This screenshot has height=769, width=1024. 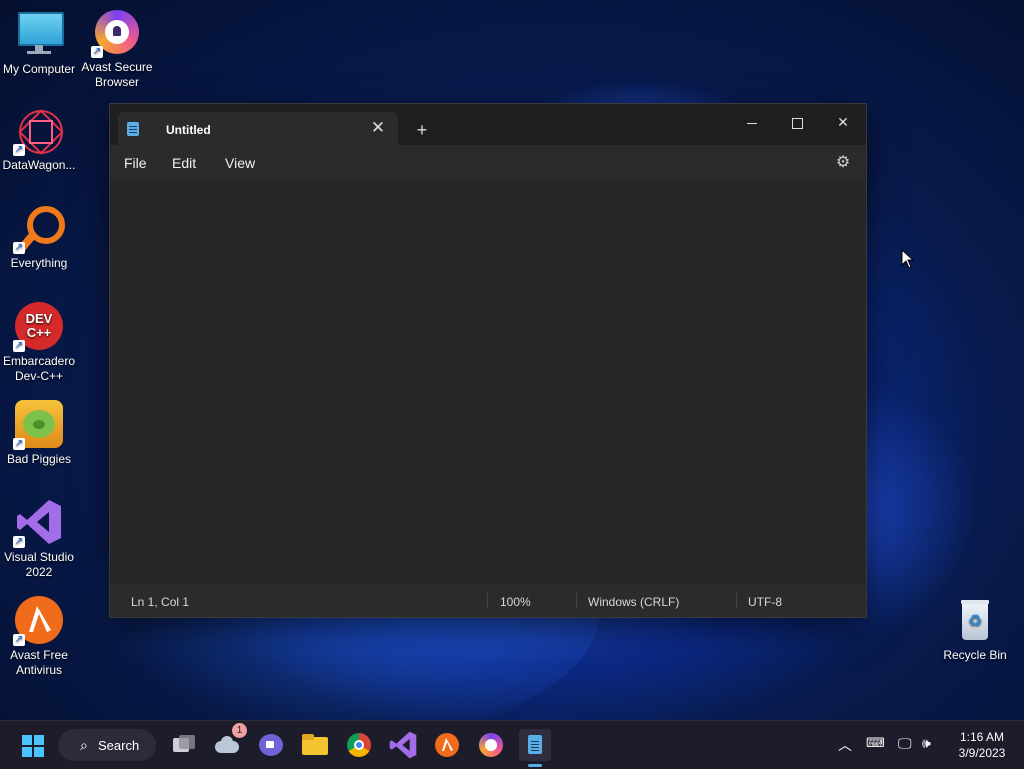 What do you see at coordinates (116, 33) in the screenshot?
I see `avast-browser-icon: ↗` at bounding box center [116, 33].